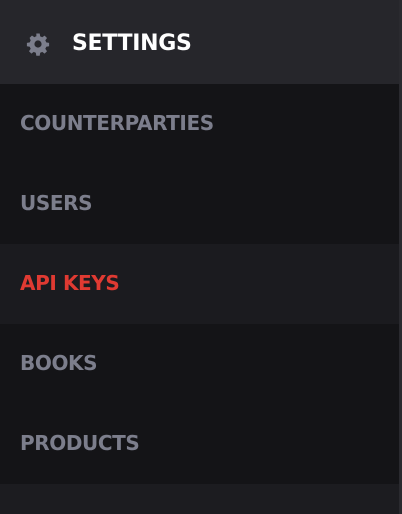  What do you see at coordinates (80, 443) in the screenshot?
I see `menu-item-label: PRODUCTS` at bounding box center [80, 443].